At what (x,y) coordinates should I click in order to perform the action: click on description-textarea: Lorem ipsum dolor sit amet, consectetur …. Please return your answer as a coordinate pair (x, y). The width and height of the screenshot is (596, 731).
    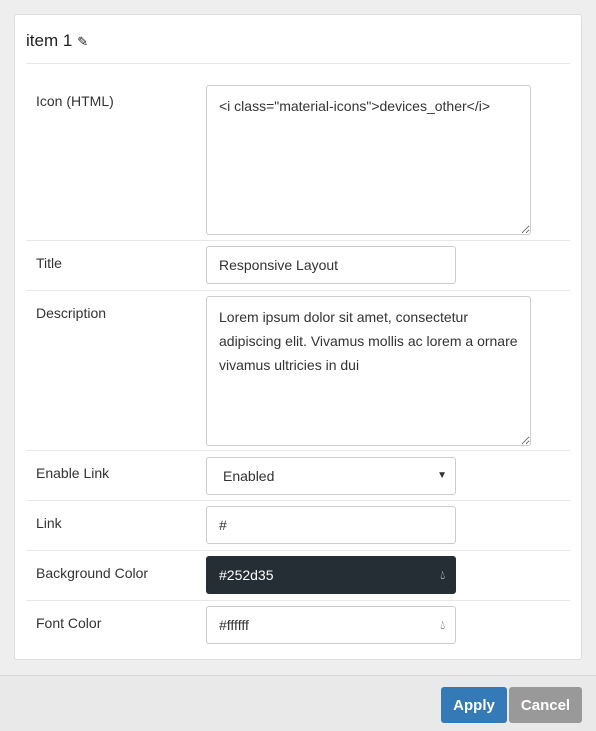
    Looking at the image, I should click on (368, 371).